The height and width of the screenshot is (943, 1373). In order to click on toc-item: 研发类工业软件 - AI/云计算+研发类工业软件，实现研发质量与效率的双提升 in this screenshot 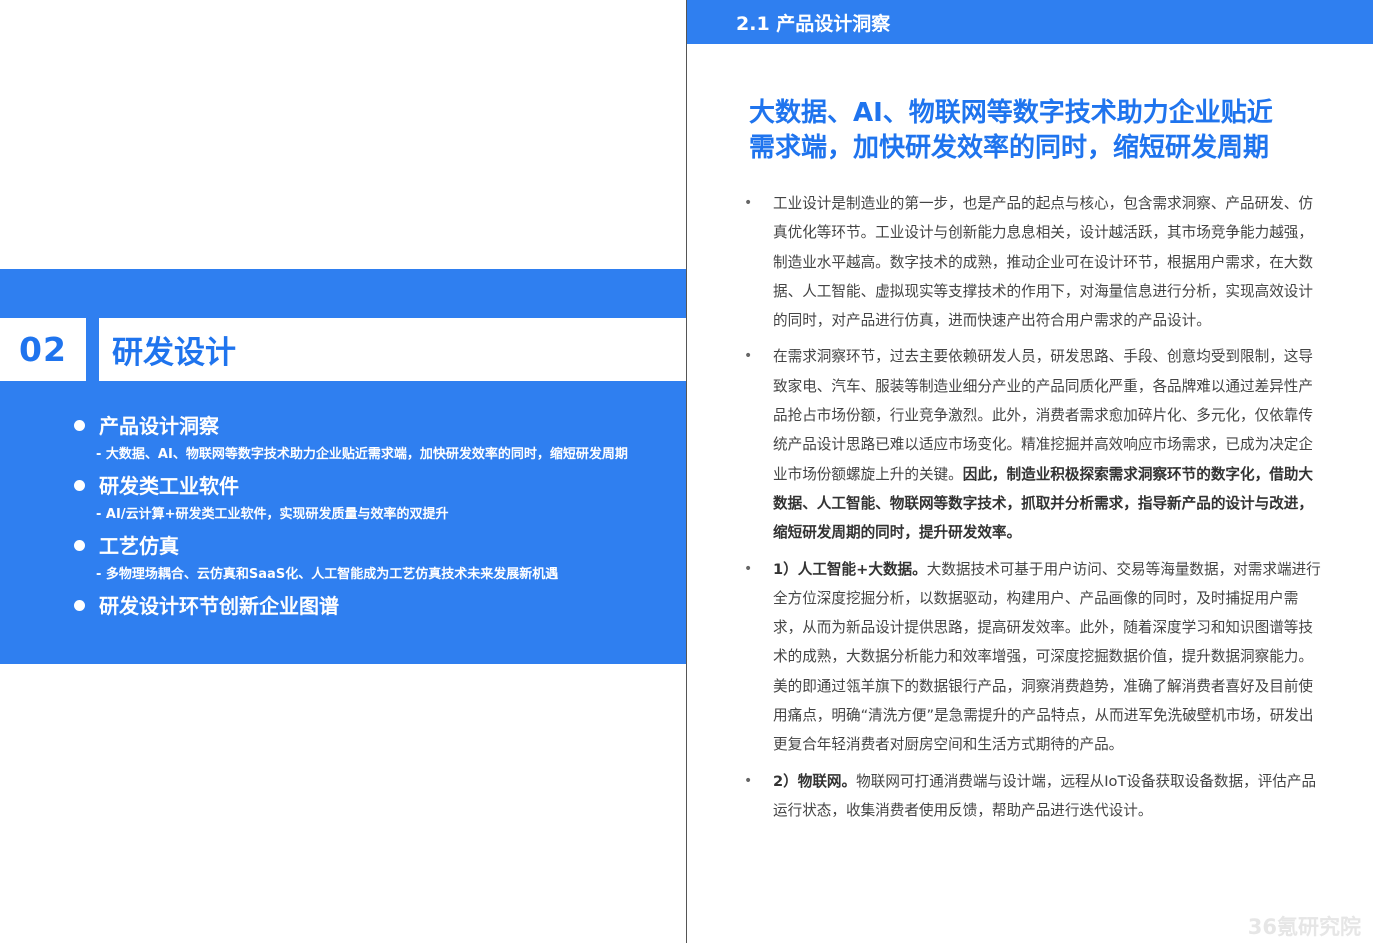, I will do `click(374, 497)`.